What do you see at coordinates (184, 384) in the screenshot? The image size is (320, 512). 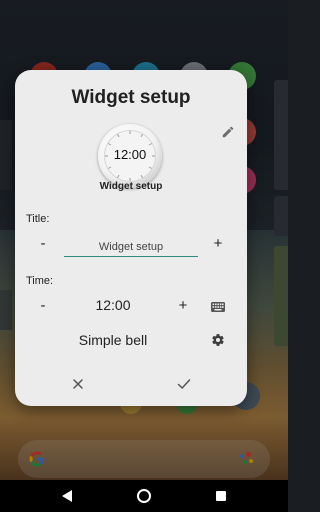 I see `check-icon` at bounding box center [184, 384].